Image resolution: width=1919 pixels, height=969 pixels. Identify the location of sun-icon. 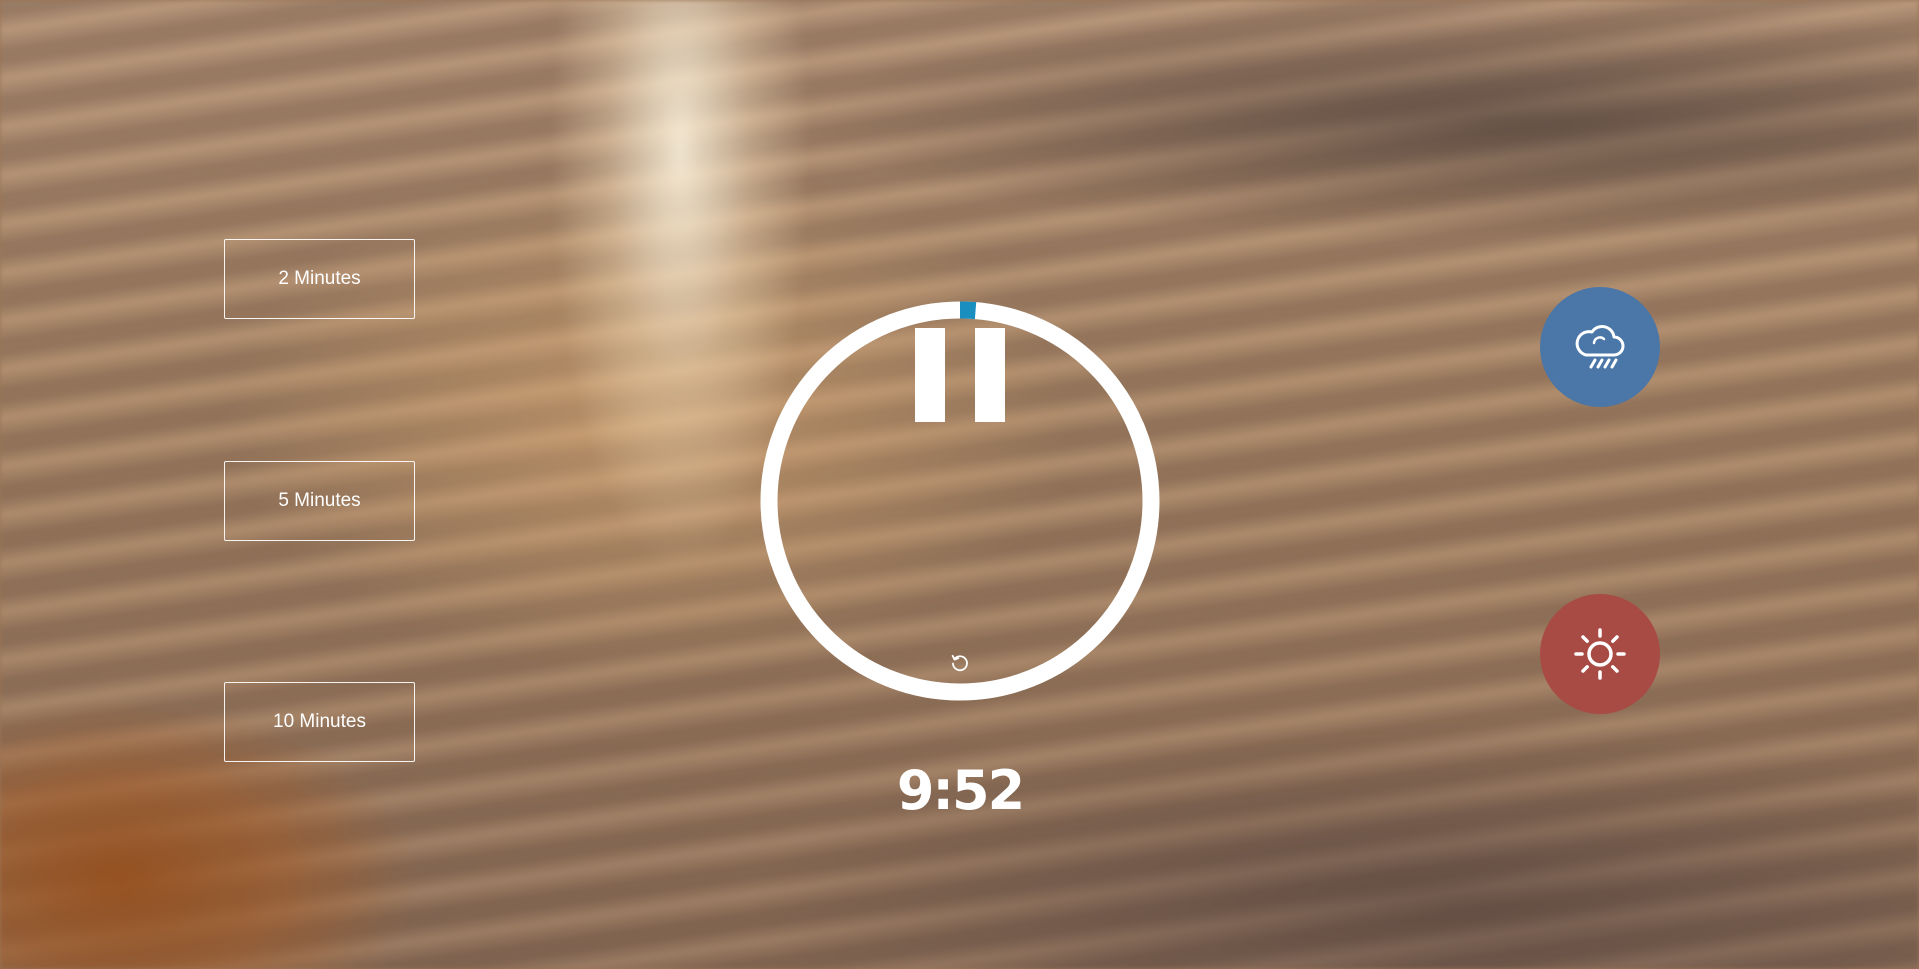
(1600, 654).